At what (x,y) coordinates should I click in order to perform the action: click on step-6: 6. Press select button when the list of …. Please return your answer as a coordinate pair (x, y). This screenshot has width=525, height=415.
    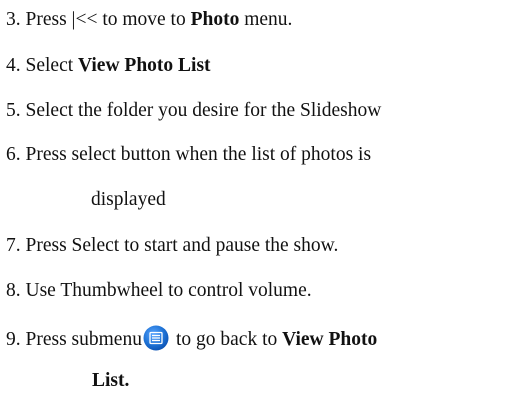
    Looking at the image, I should click on (188, 155).